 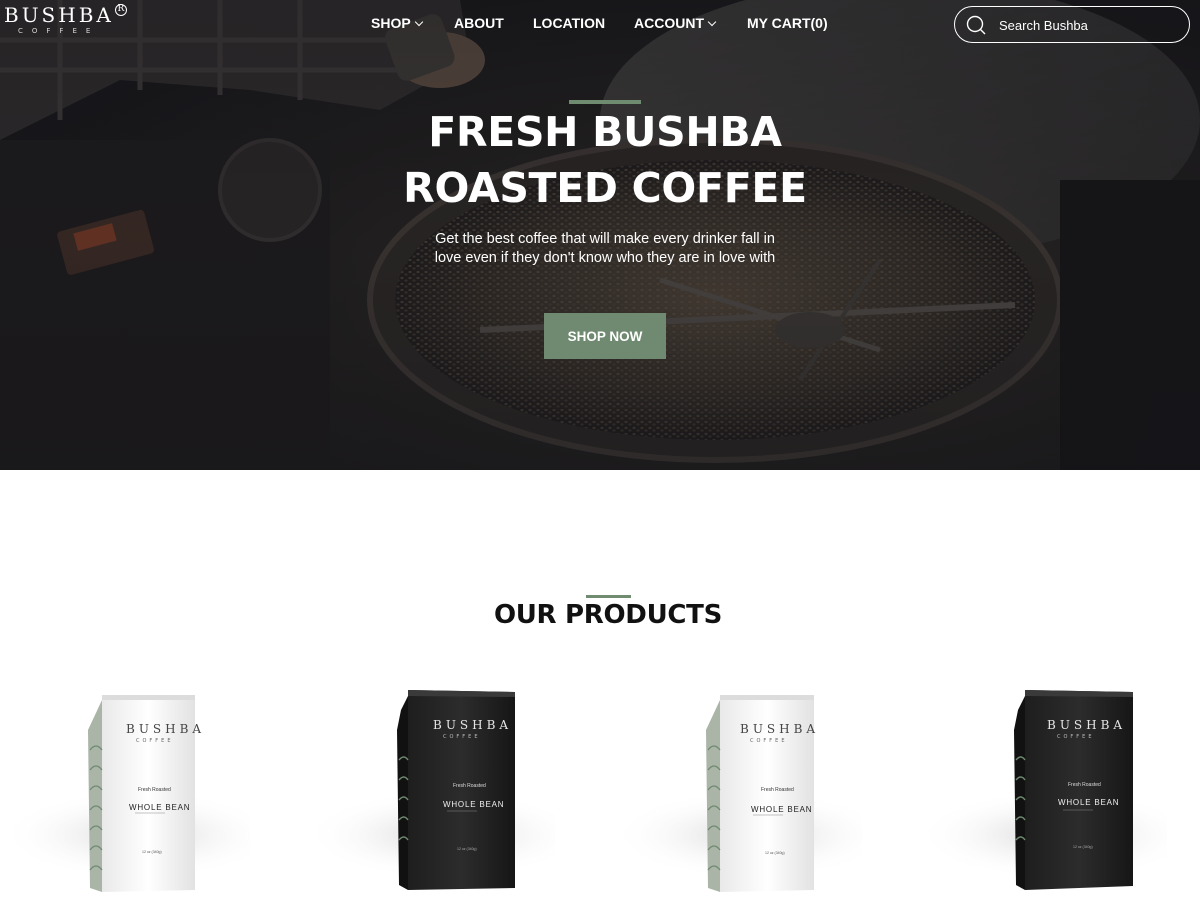 I want to click on search-bar, so click(x=1072, y=24).